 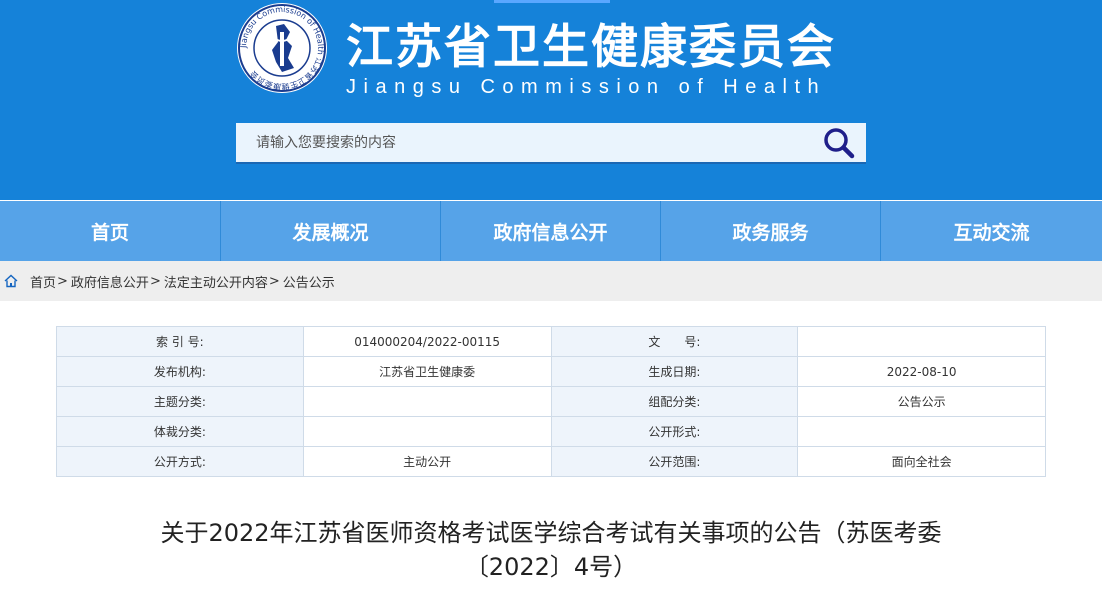 What do you see at coordinates (551, 281) in the screenshot?
I see `breadcrumb: 首页 > 政府信息公开 > 法定主动公开内容 > 公告公示` at bounding box center [551, 281].